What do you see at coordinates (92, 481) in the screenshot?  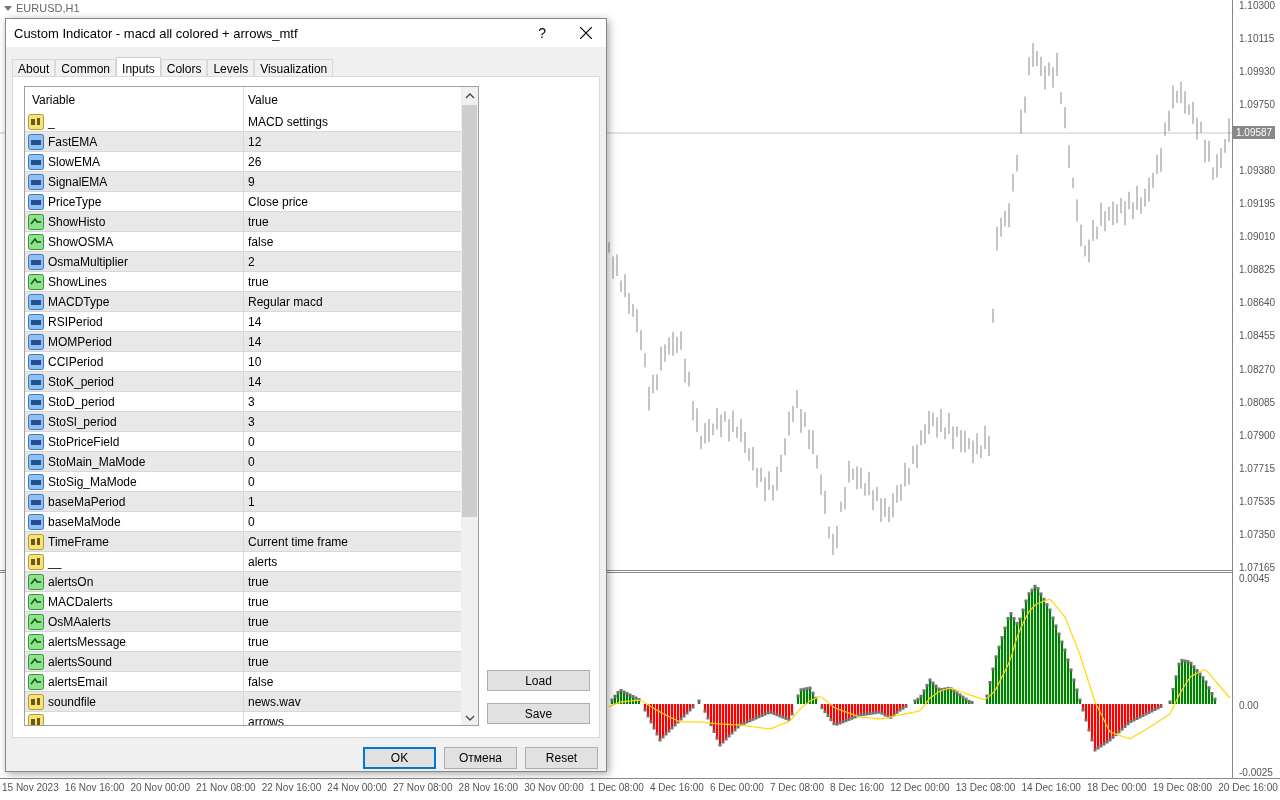 I see `variable-name: StoSig_MaMode` at bounding box center [92, 481].